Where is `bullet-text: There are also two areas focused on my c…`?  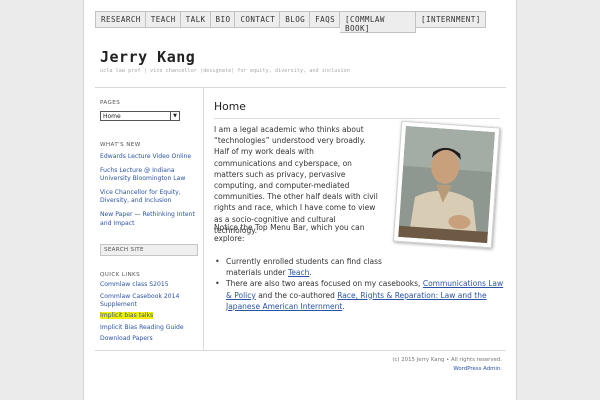
bullet-text: There are also two areas focused on my c… is located at coordinates (324, 284).